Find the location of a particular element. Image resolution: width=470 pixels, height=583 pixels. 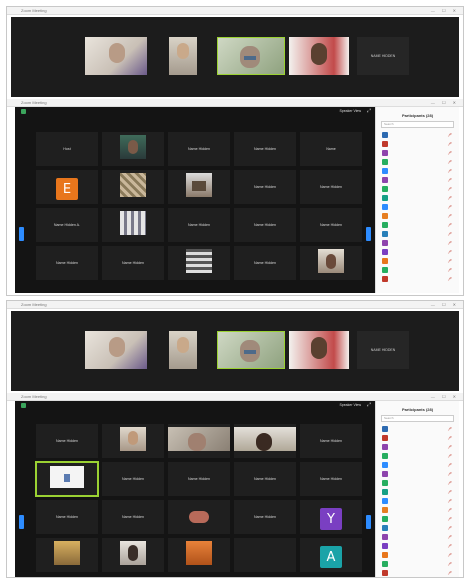

participant-tile: Name Hidden A. is located at coordinates (67, 225).